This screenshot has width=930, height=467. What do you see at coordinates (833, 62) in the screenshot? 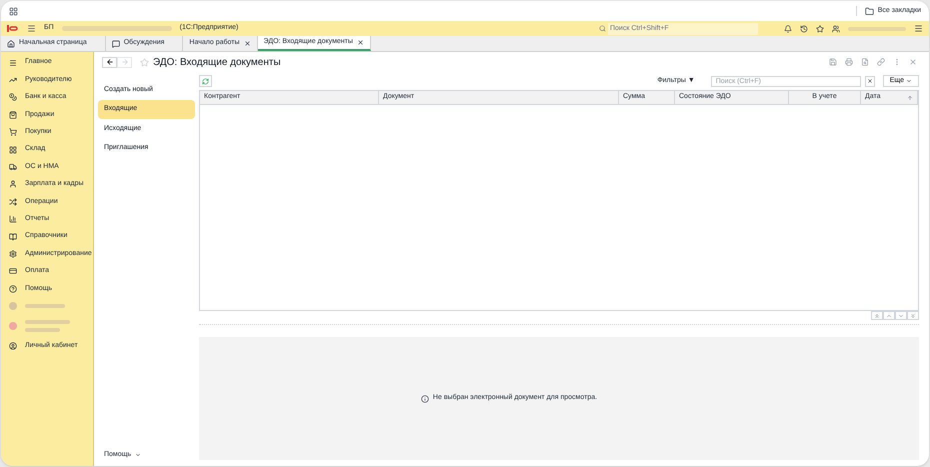
I see `save-icon` at bounding box center [833, 62].